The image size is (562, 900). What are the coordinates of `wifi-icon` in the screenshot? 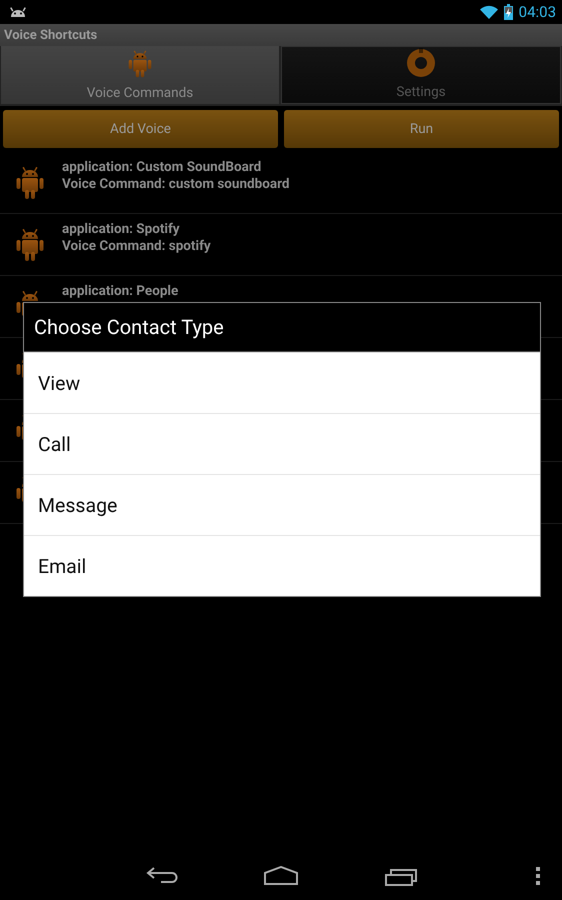 It's located at (489, 12).